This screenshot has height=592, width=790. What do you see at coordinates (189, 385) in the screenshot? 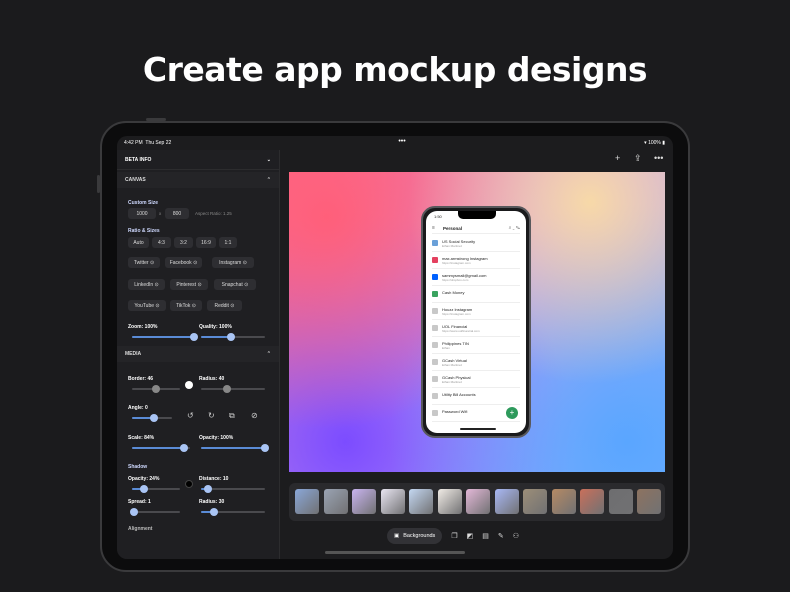
I see `border-color-swatch` at bounding box center [189, 385].